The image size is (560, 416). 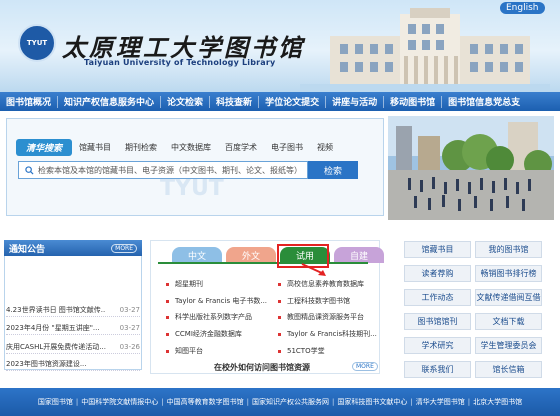 I want to click on english-site-link: English, so click(x=522, y=8).